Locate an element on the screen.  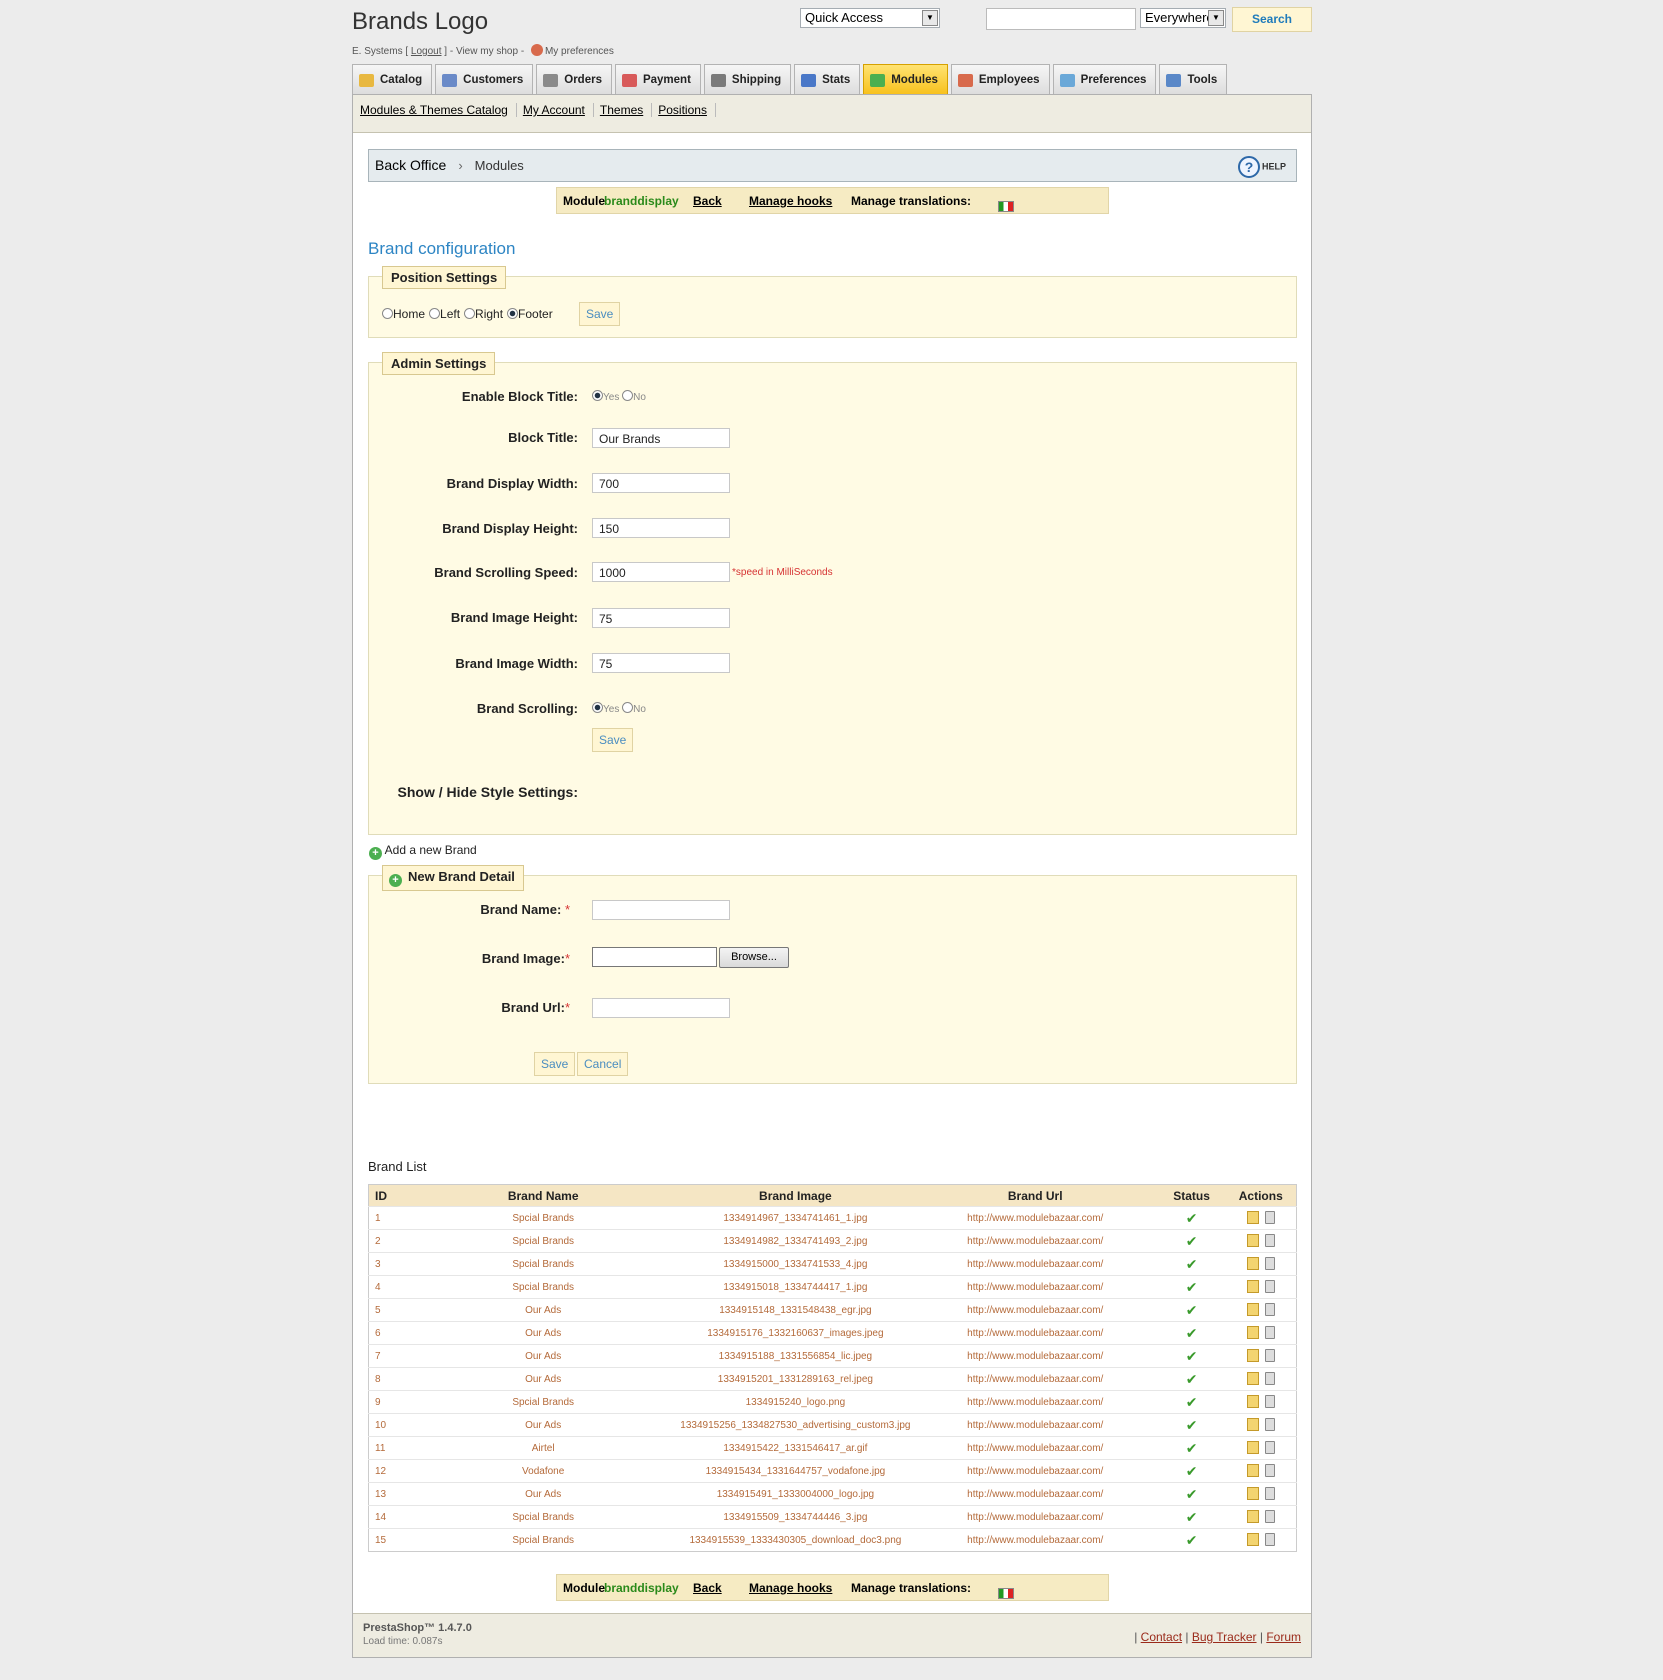
brand-url-input is located at coordinates (661, 1008).